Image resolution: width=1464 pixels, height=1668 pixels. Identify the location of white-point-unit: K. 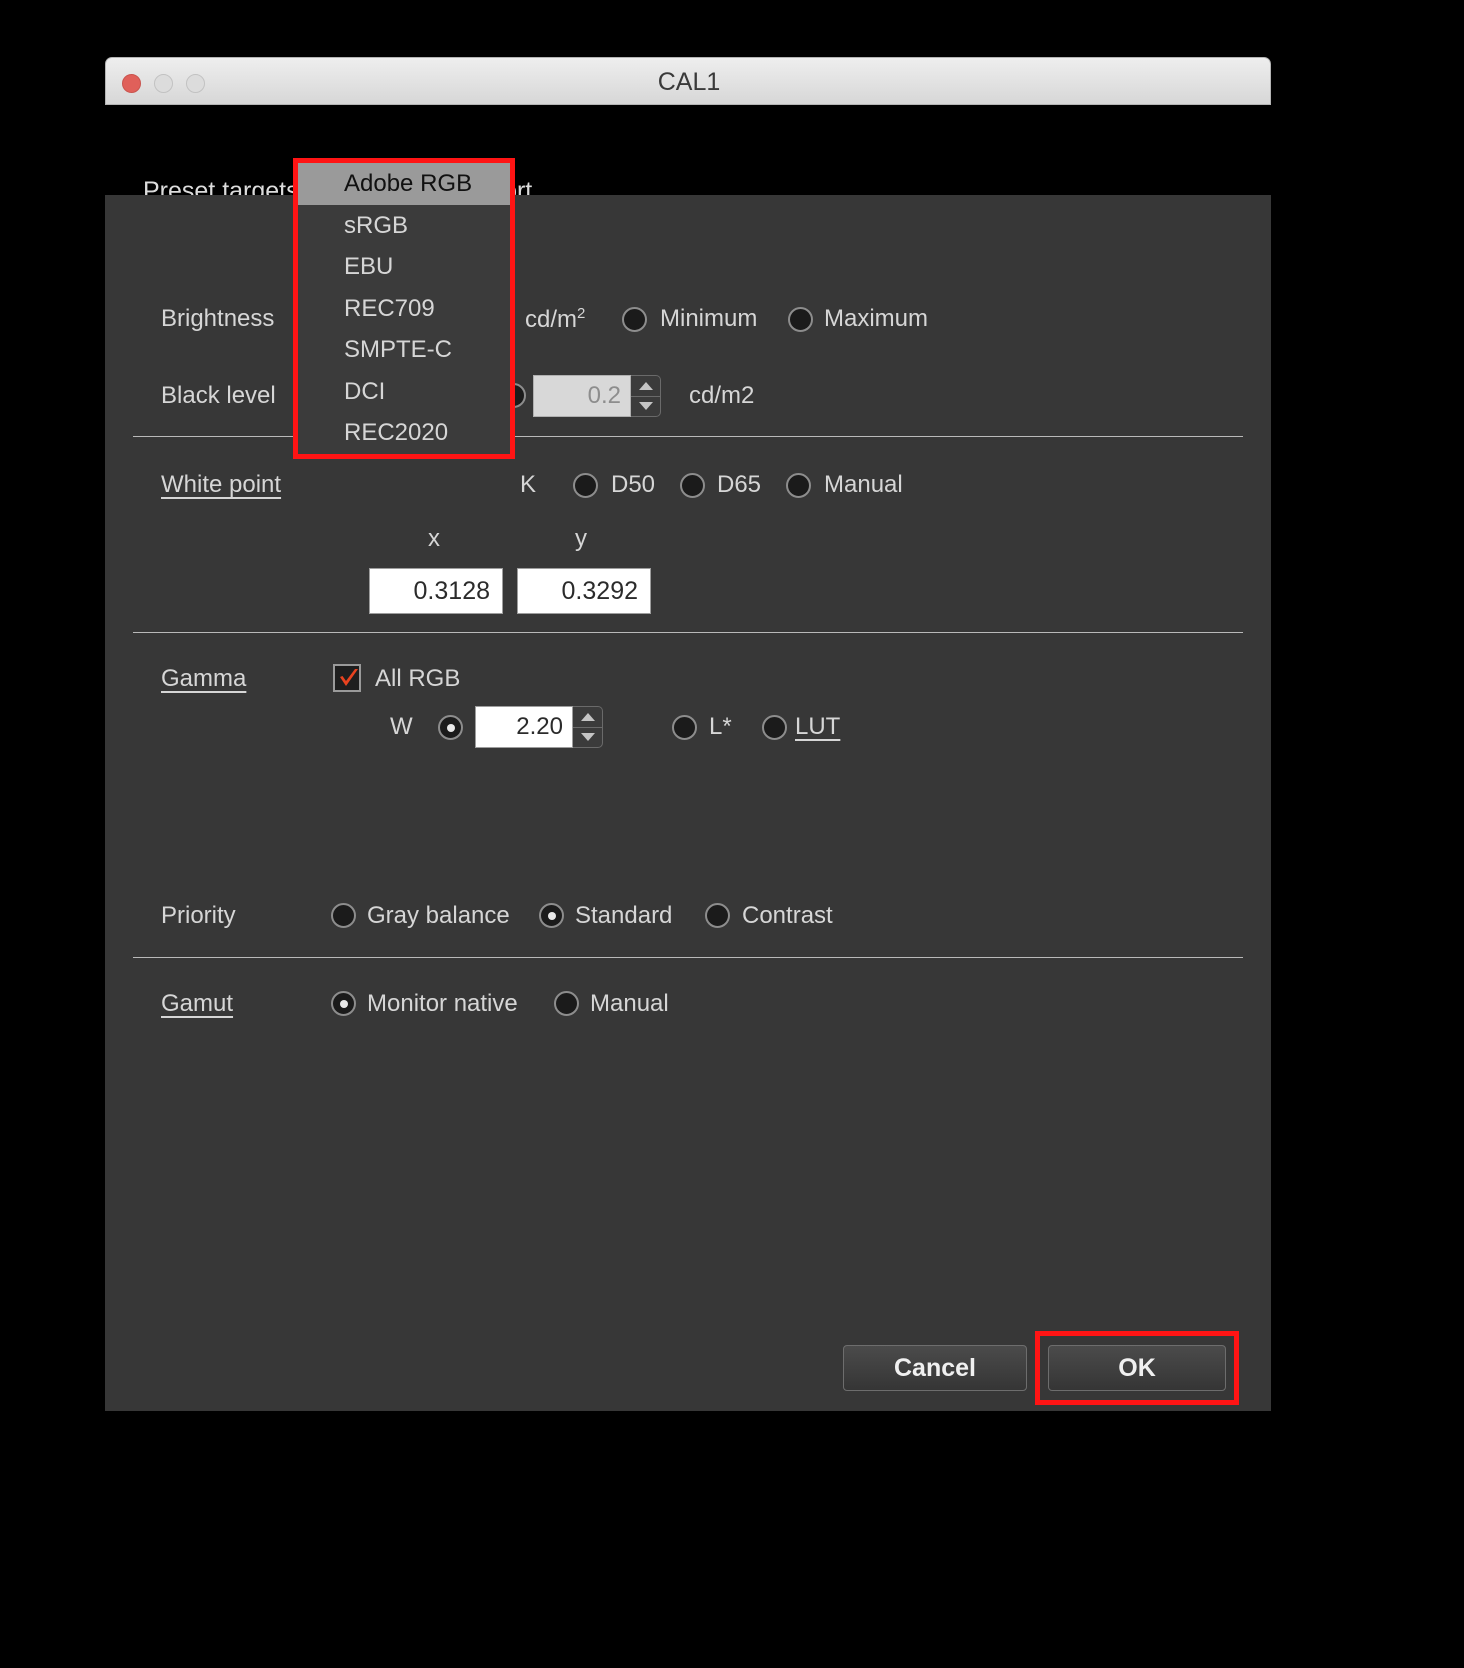
(528, 484).